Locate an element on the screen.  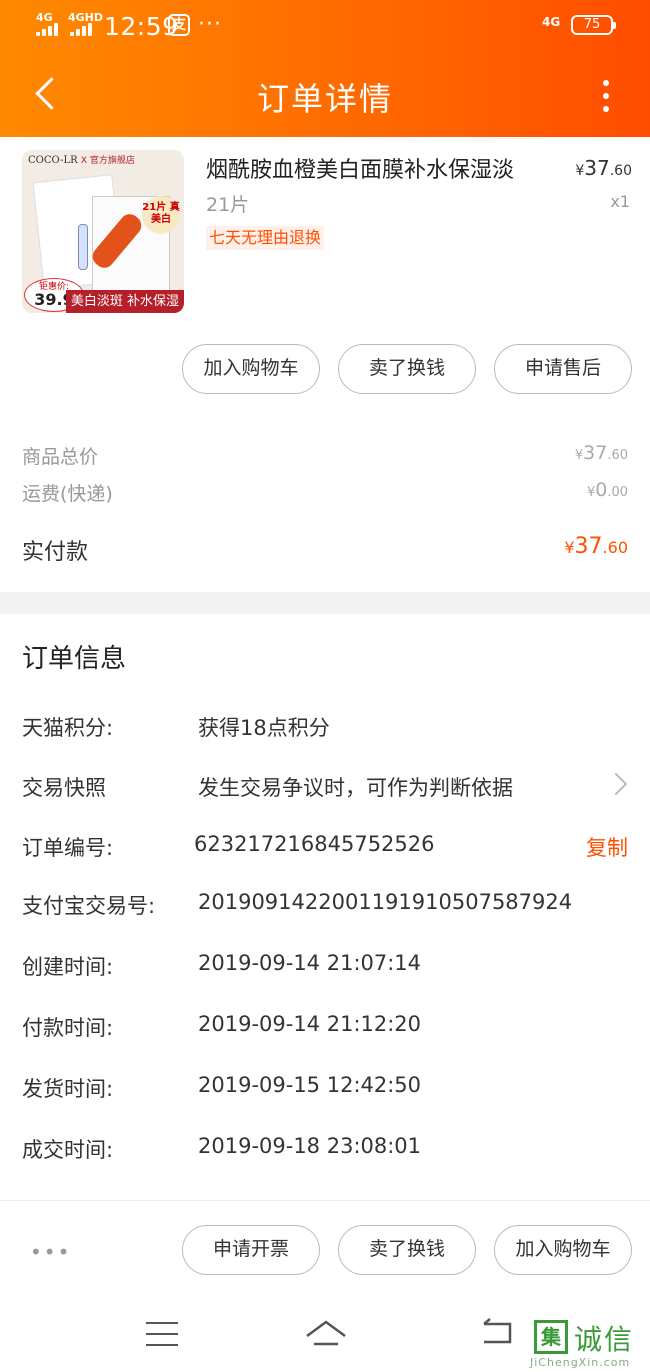
watermark-url: JiChengXin.com is located at coordinates (580, 1362).